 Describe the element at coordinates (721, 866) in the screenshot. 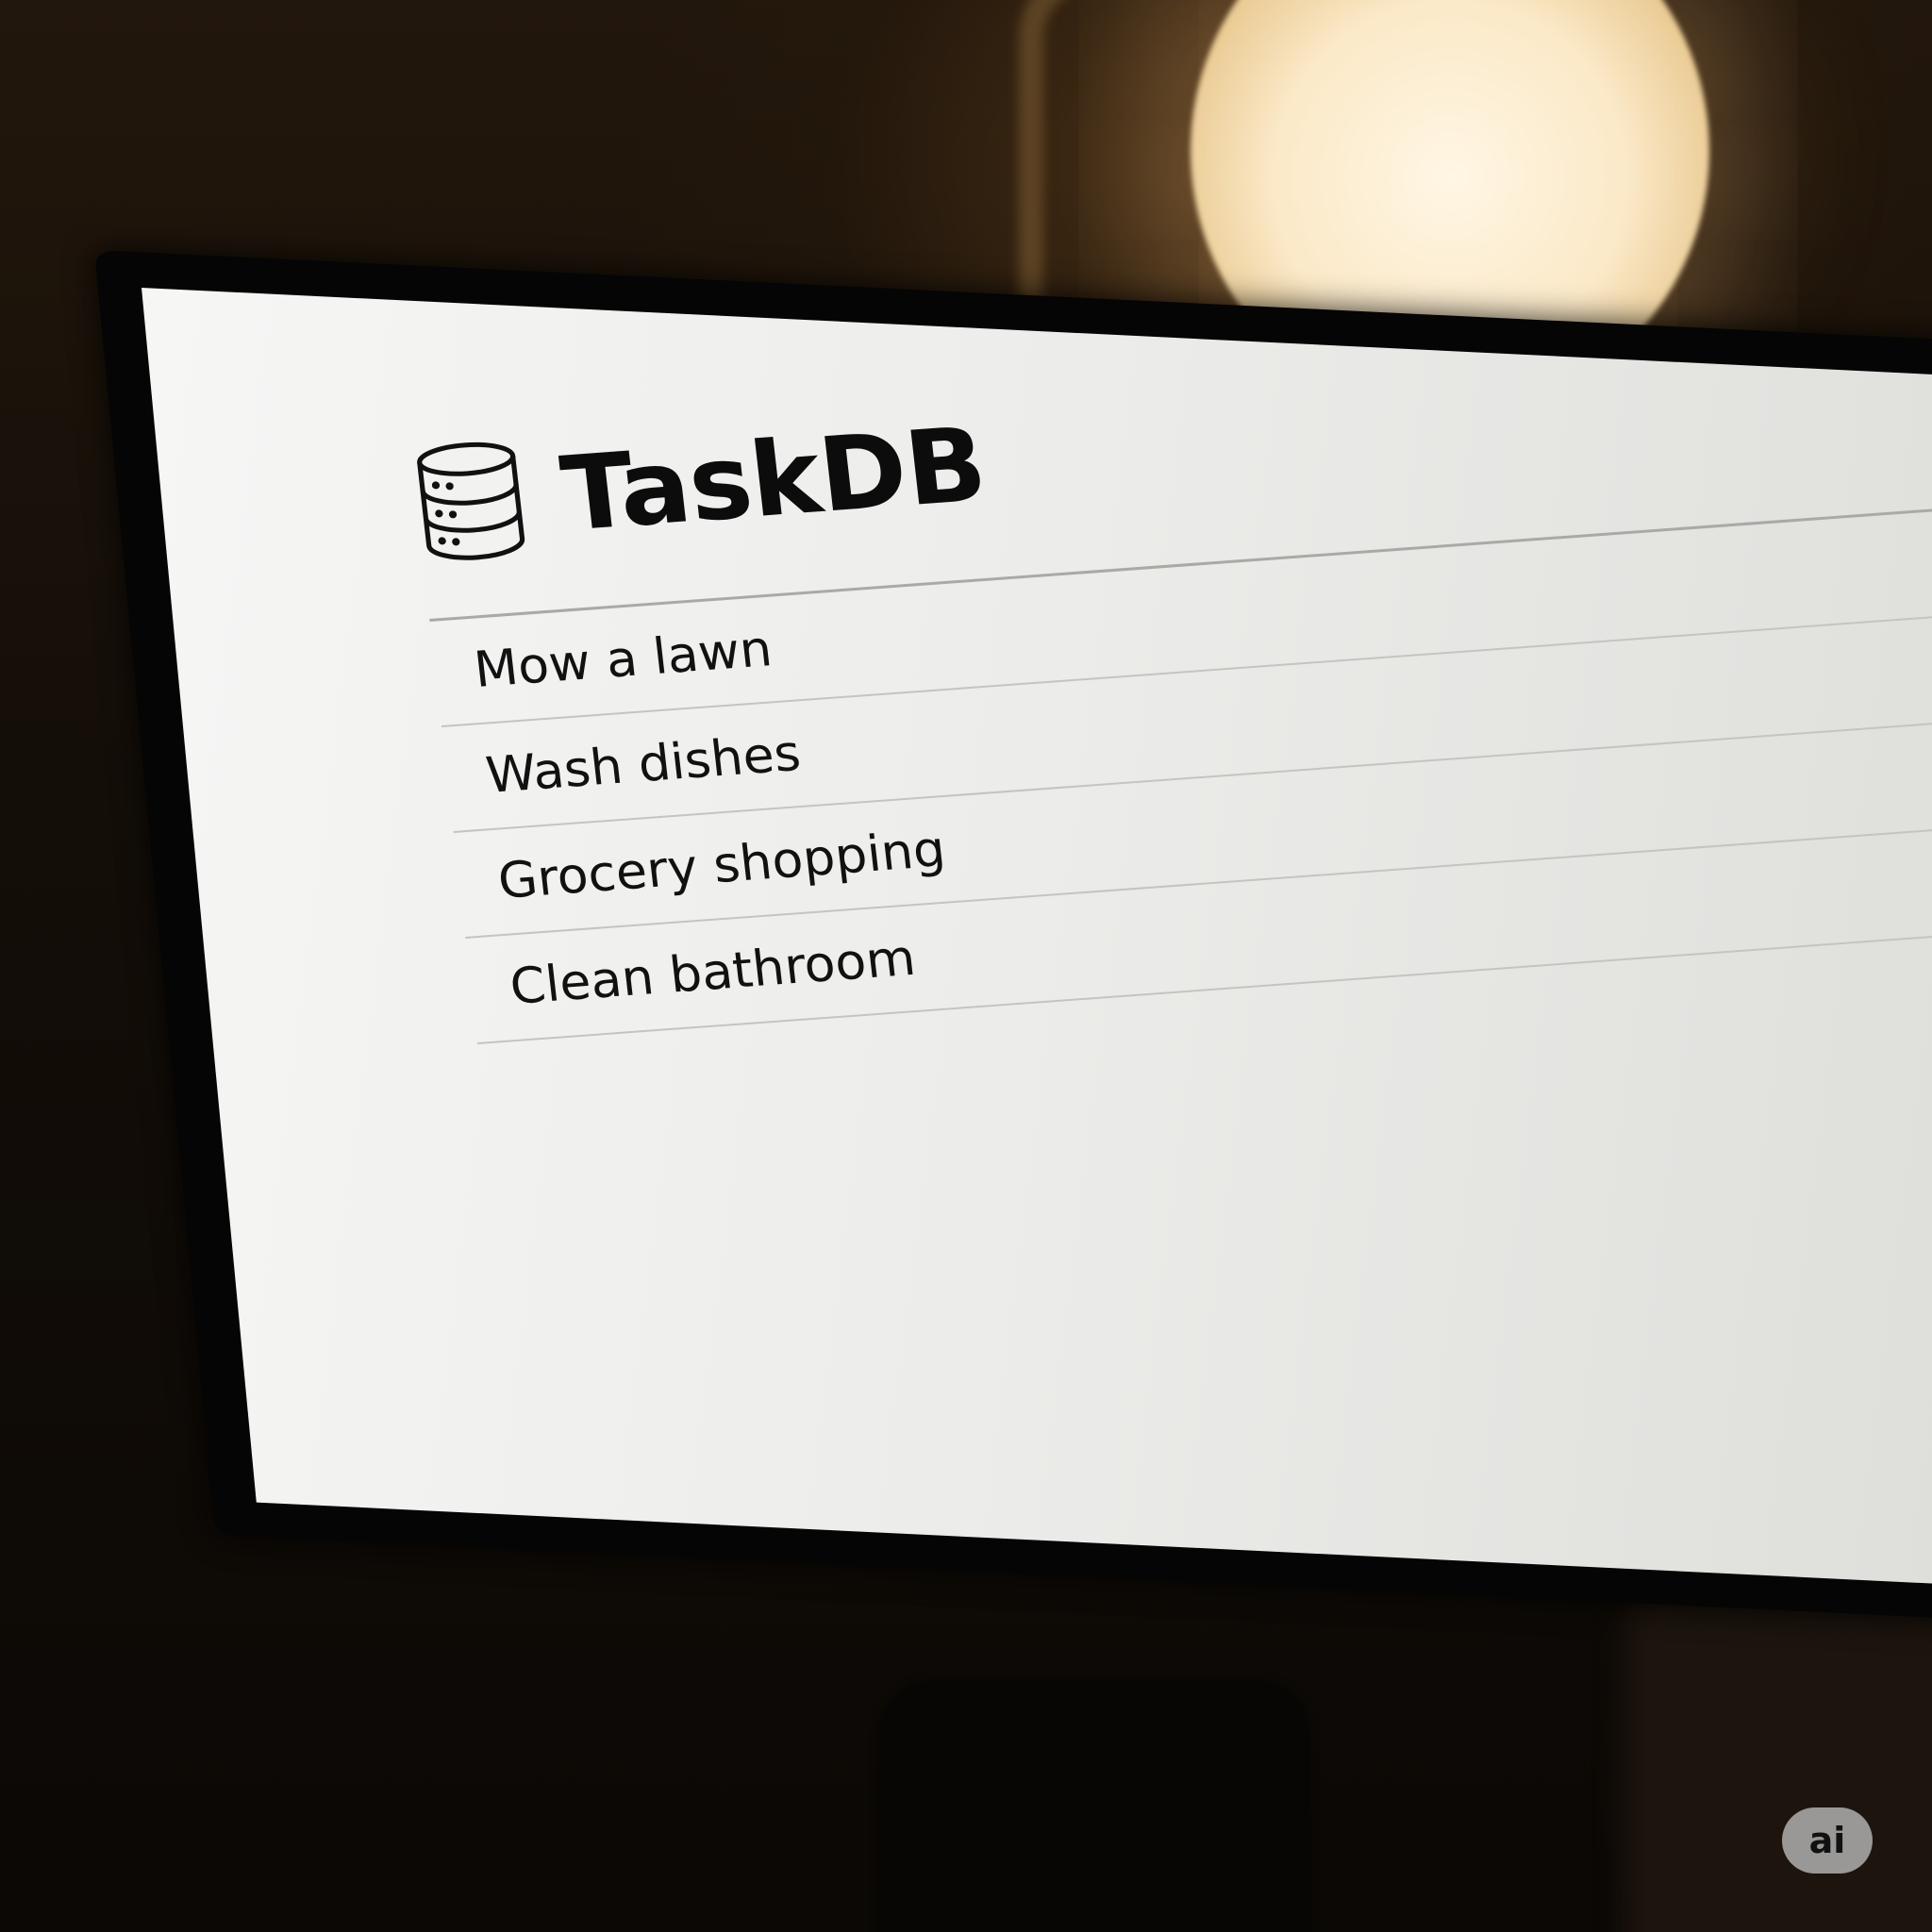

I see `task-label: Grocery shopping` at that location.